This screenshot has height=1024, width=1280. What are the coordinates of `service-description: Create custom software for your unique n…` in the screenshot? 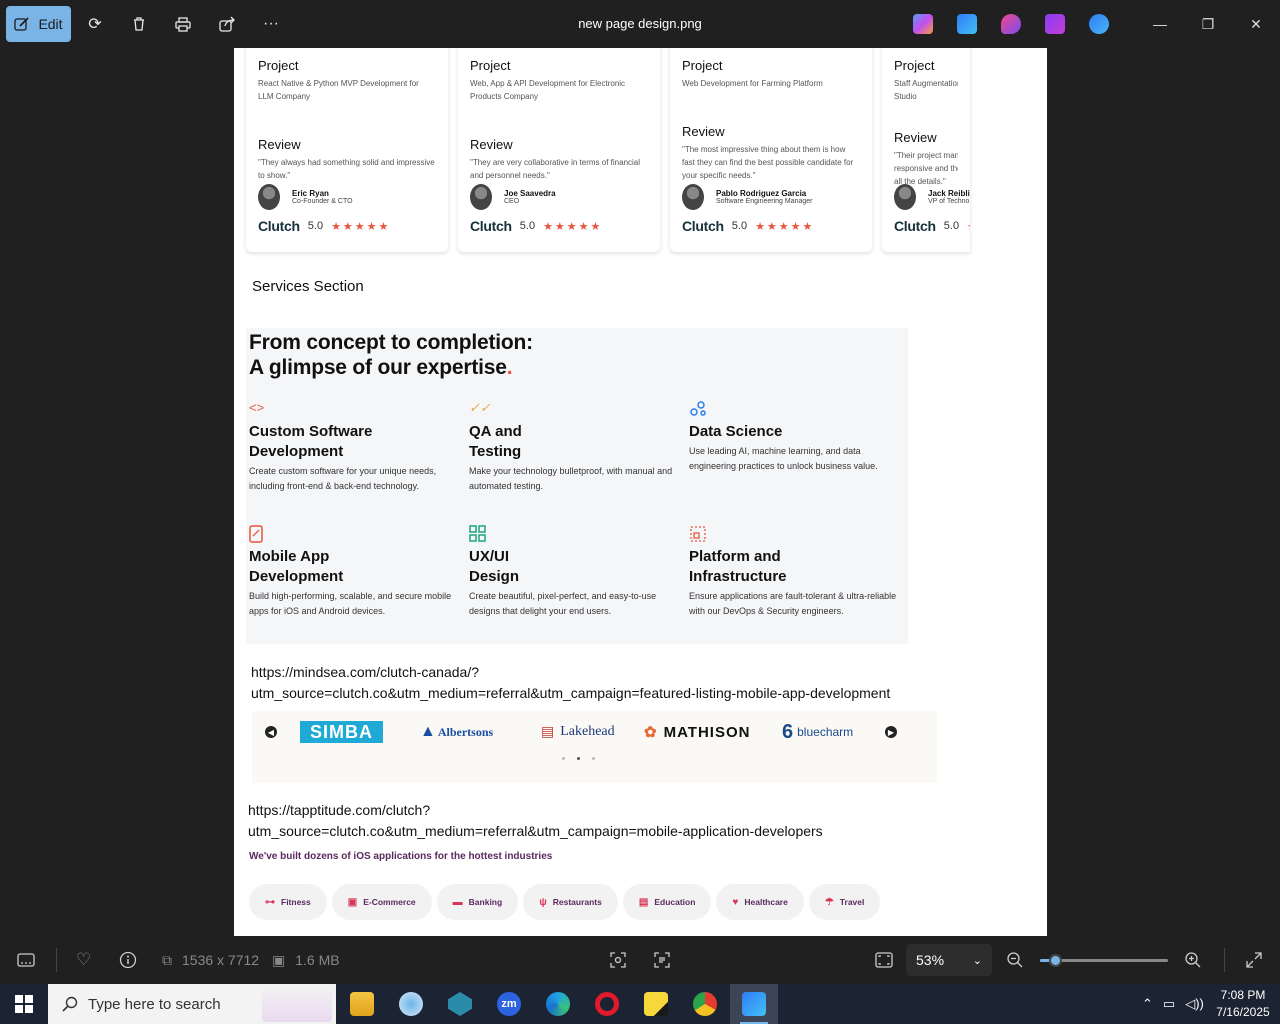 It's located at (343, 478).